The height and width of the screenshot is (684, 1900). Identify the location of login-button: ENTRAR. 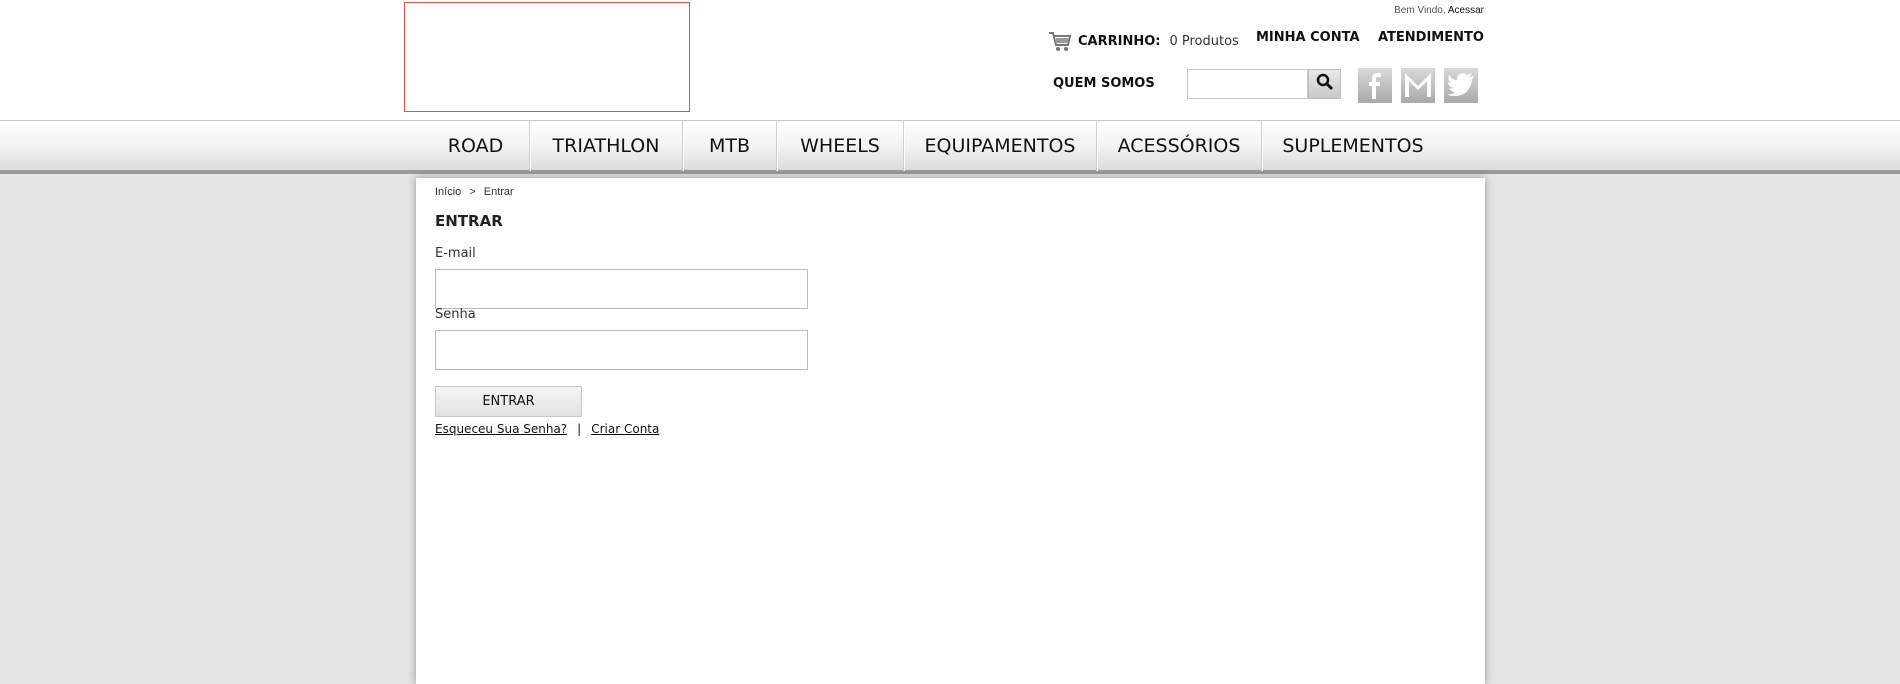
(508, 401).